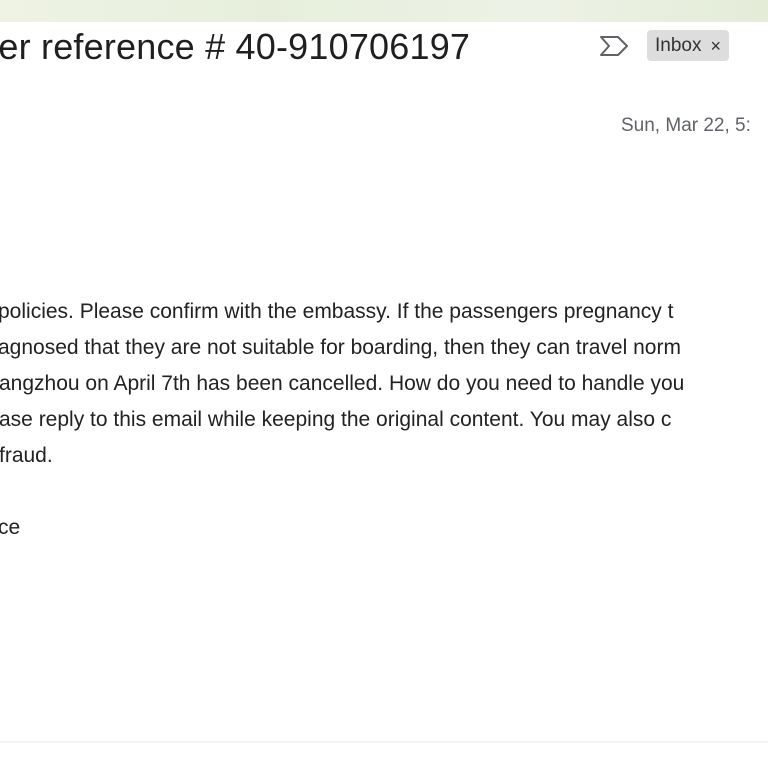 The width and height of the screenshot is (768, 768). Describe the element at coordinates (686, 125) in the screenshot. I see `email-date: Sun, Mar 22, 5:` at that location.